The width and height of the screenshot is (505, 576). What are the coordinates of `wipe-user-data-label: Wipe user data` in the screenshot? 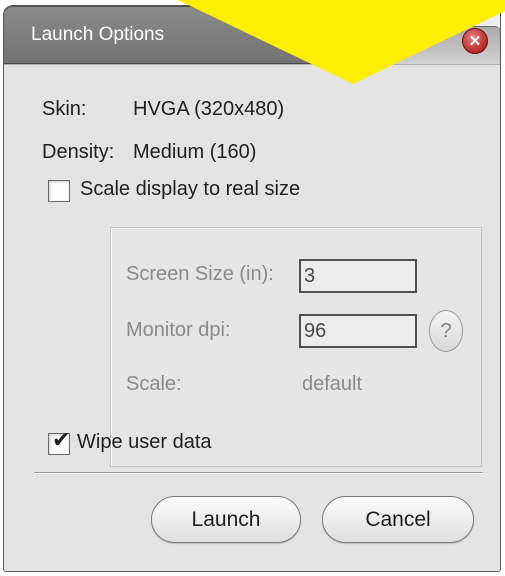 It's located at (144, 442).